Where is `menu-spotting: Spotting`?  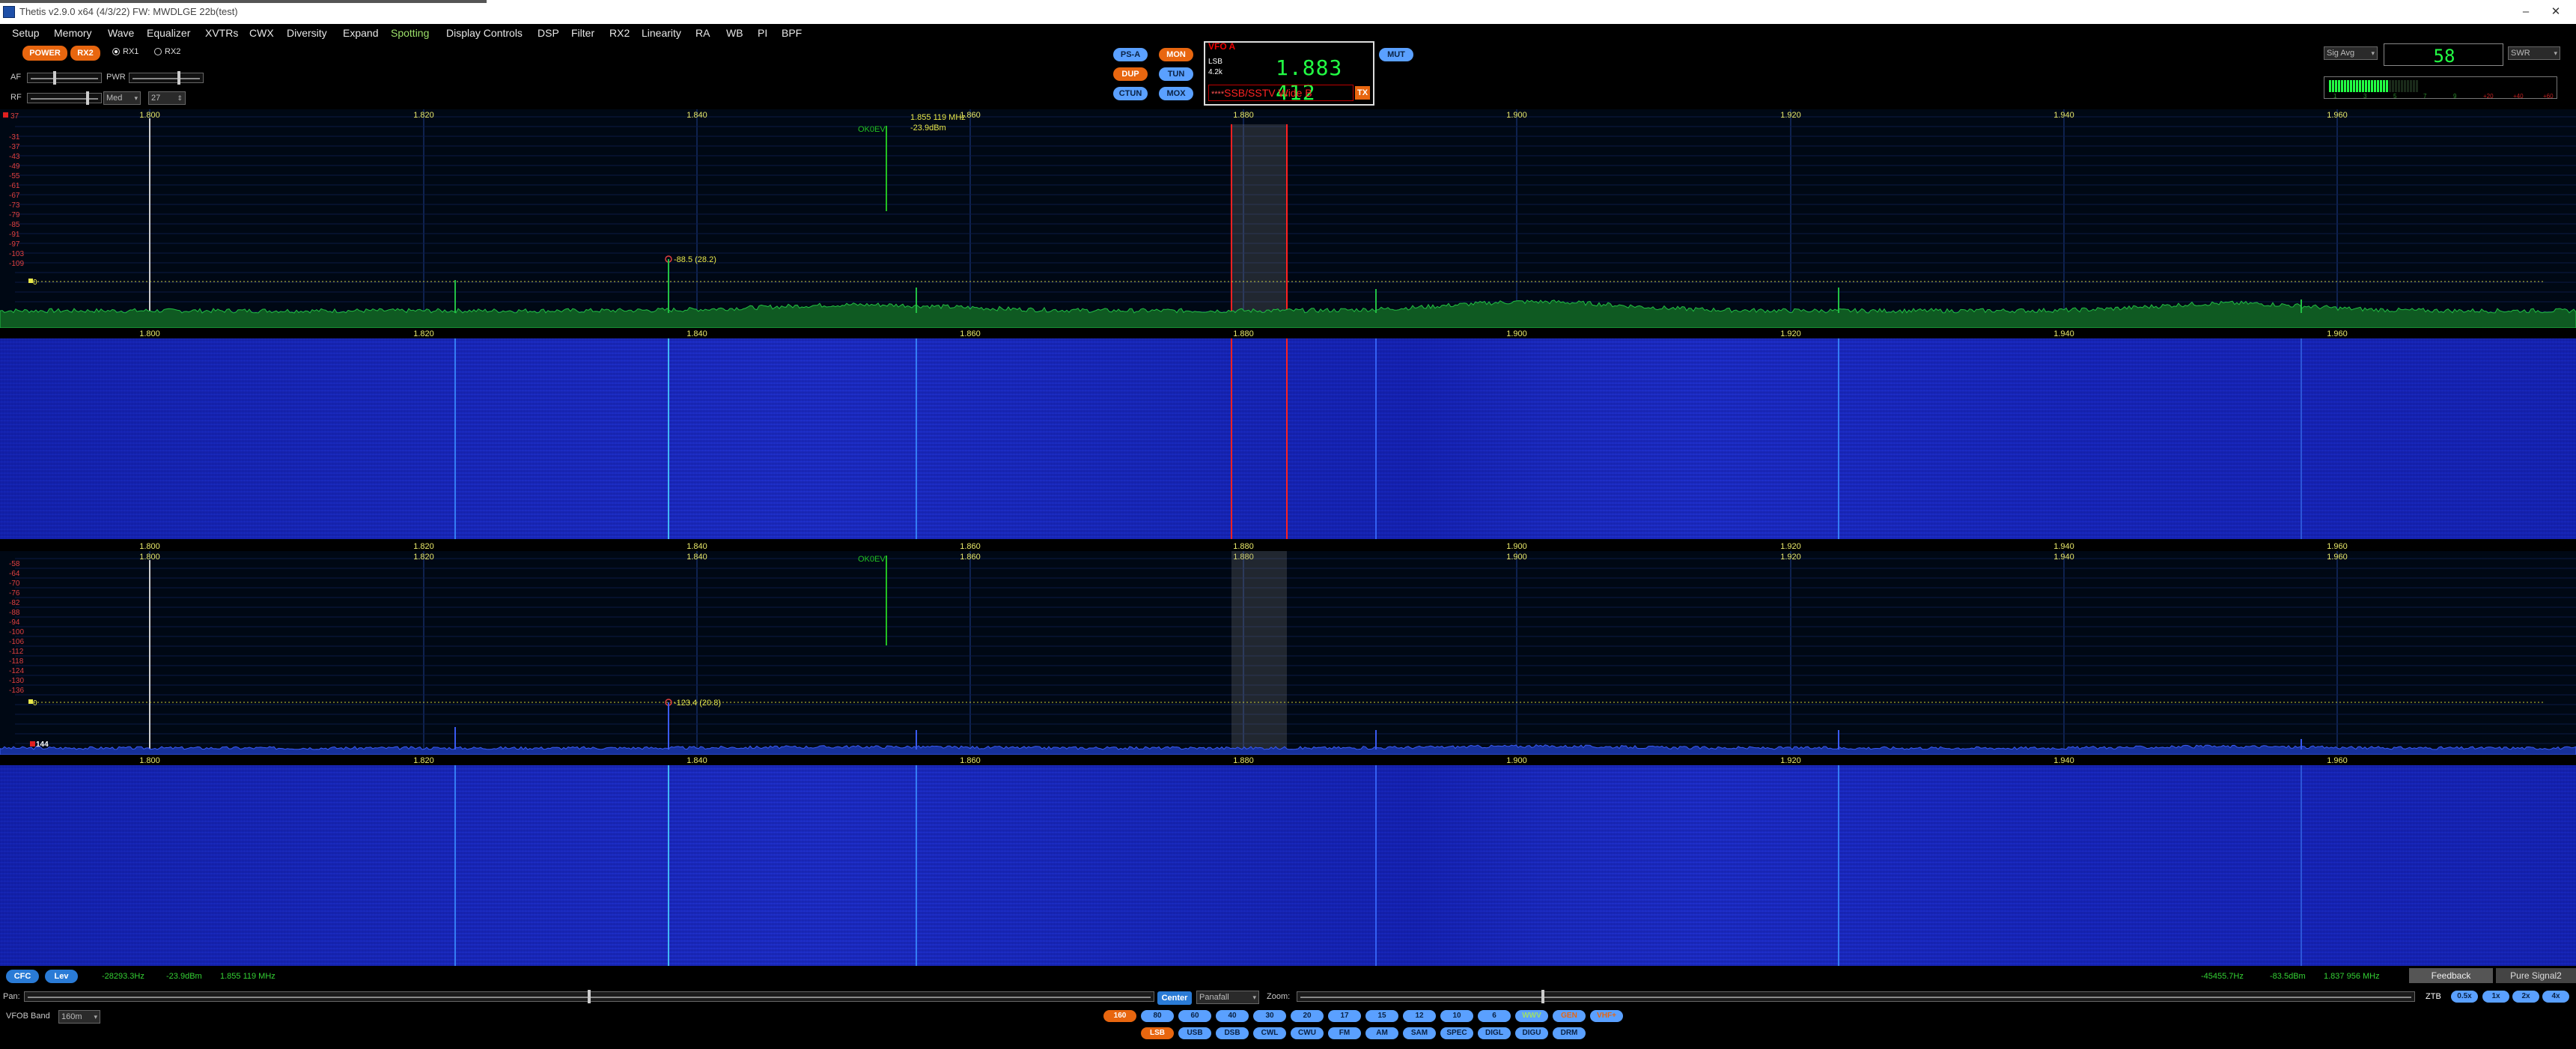 menu-spotting: Spotting is located at coordinates (410, 33).